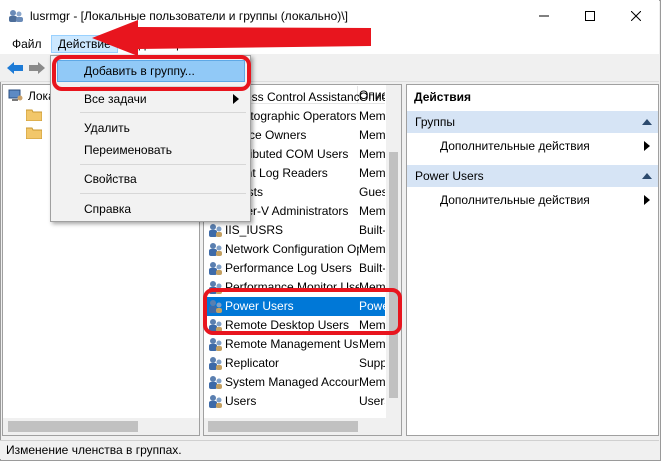 Image resolution: width=661 pixels, height=461 pixels. What do you see at coordinates (15, 95) in the screenshot?
I see `computer-users-icon` at bounding box center [15, 95].